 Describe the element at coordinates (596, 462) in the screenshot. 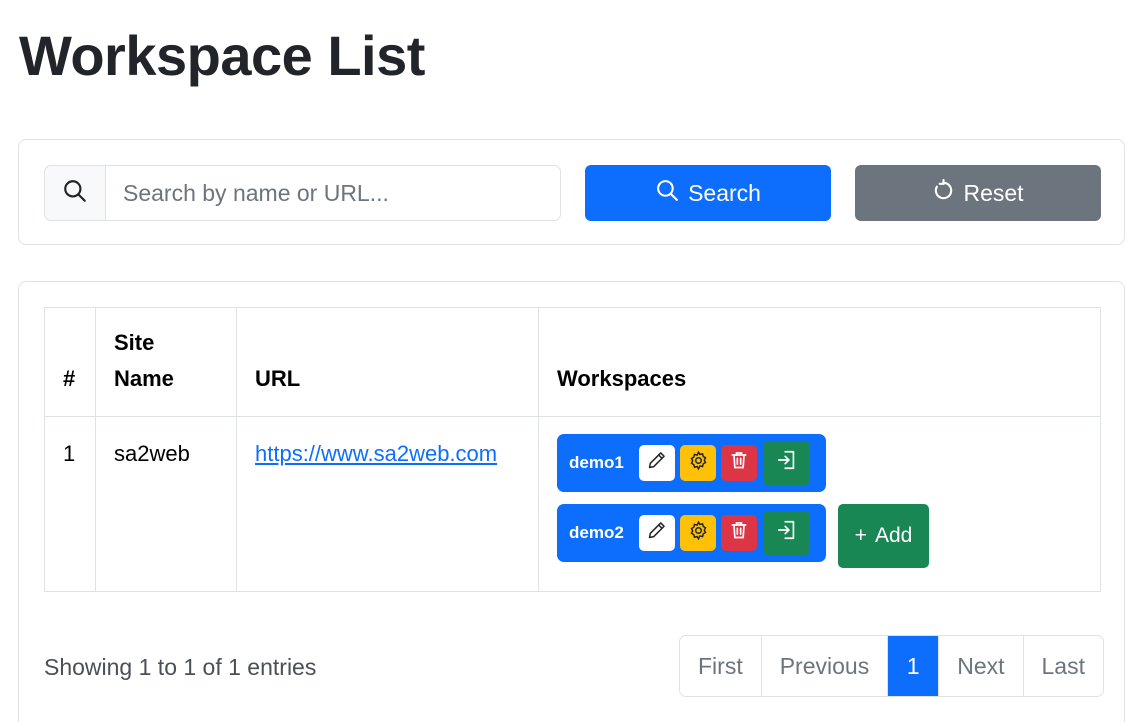

I see `workspace-name: demo1` at that location.